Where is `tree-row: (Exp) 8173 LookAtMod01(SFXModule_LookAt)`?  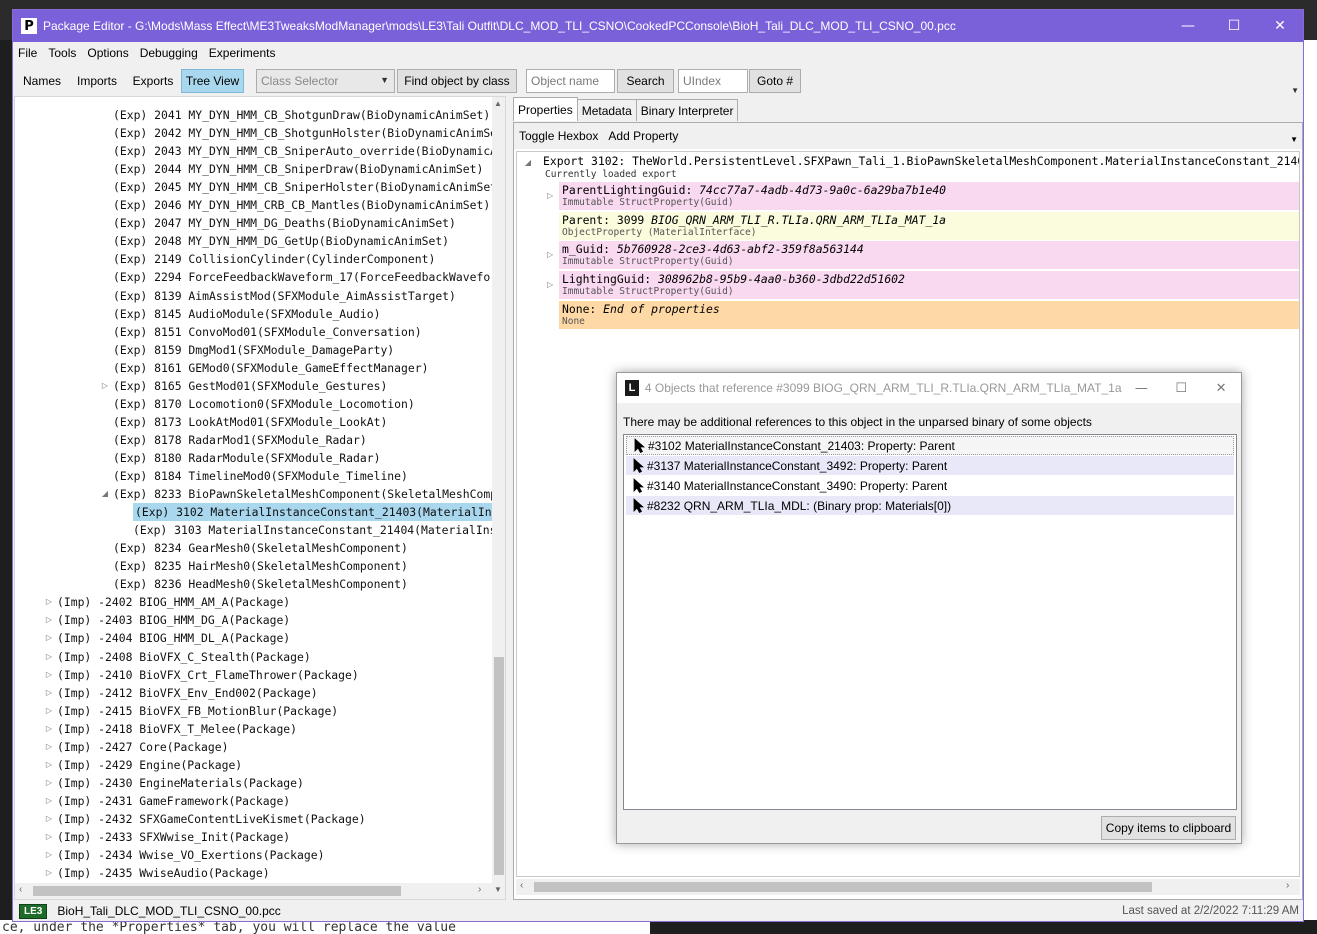
tree-row: (Exp) 8173 LookAtMod01(SFXModule_LookAt) is located at coordinates (250, 422).